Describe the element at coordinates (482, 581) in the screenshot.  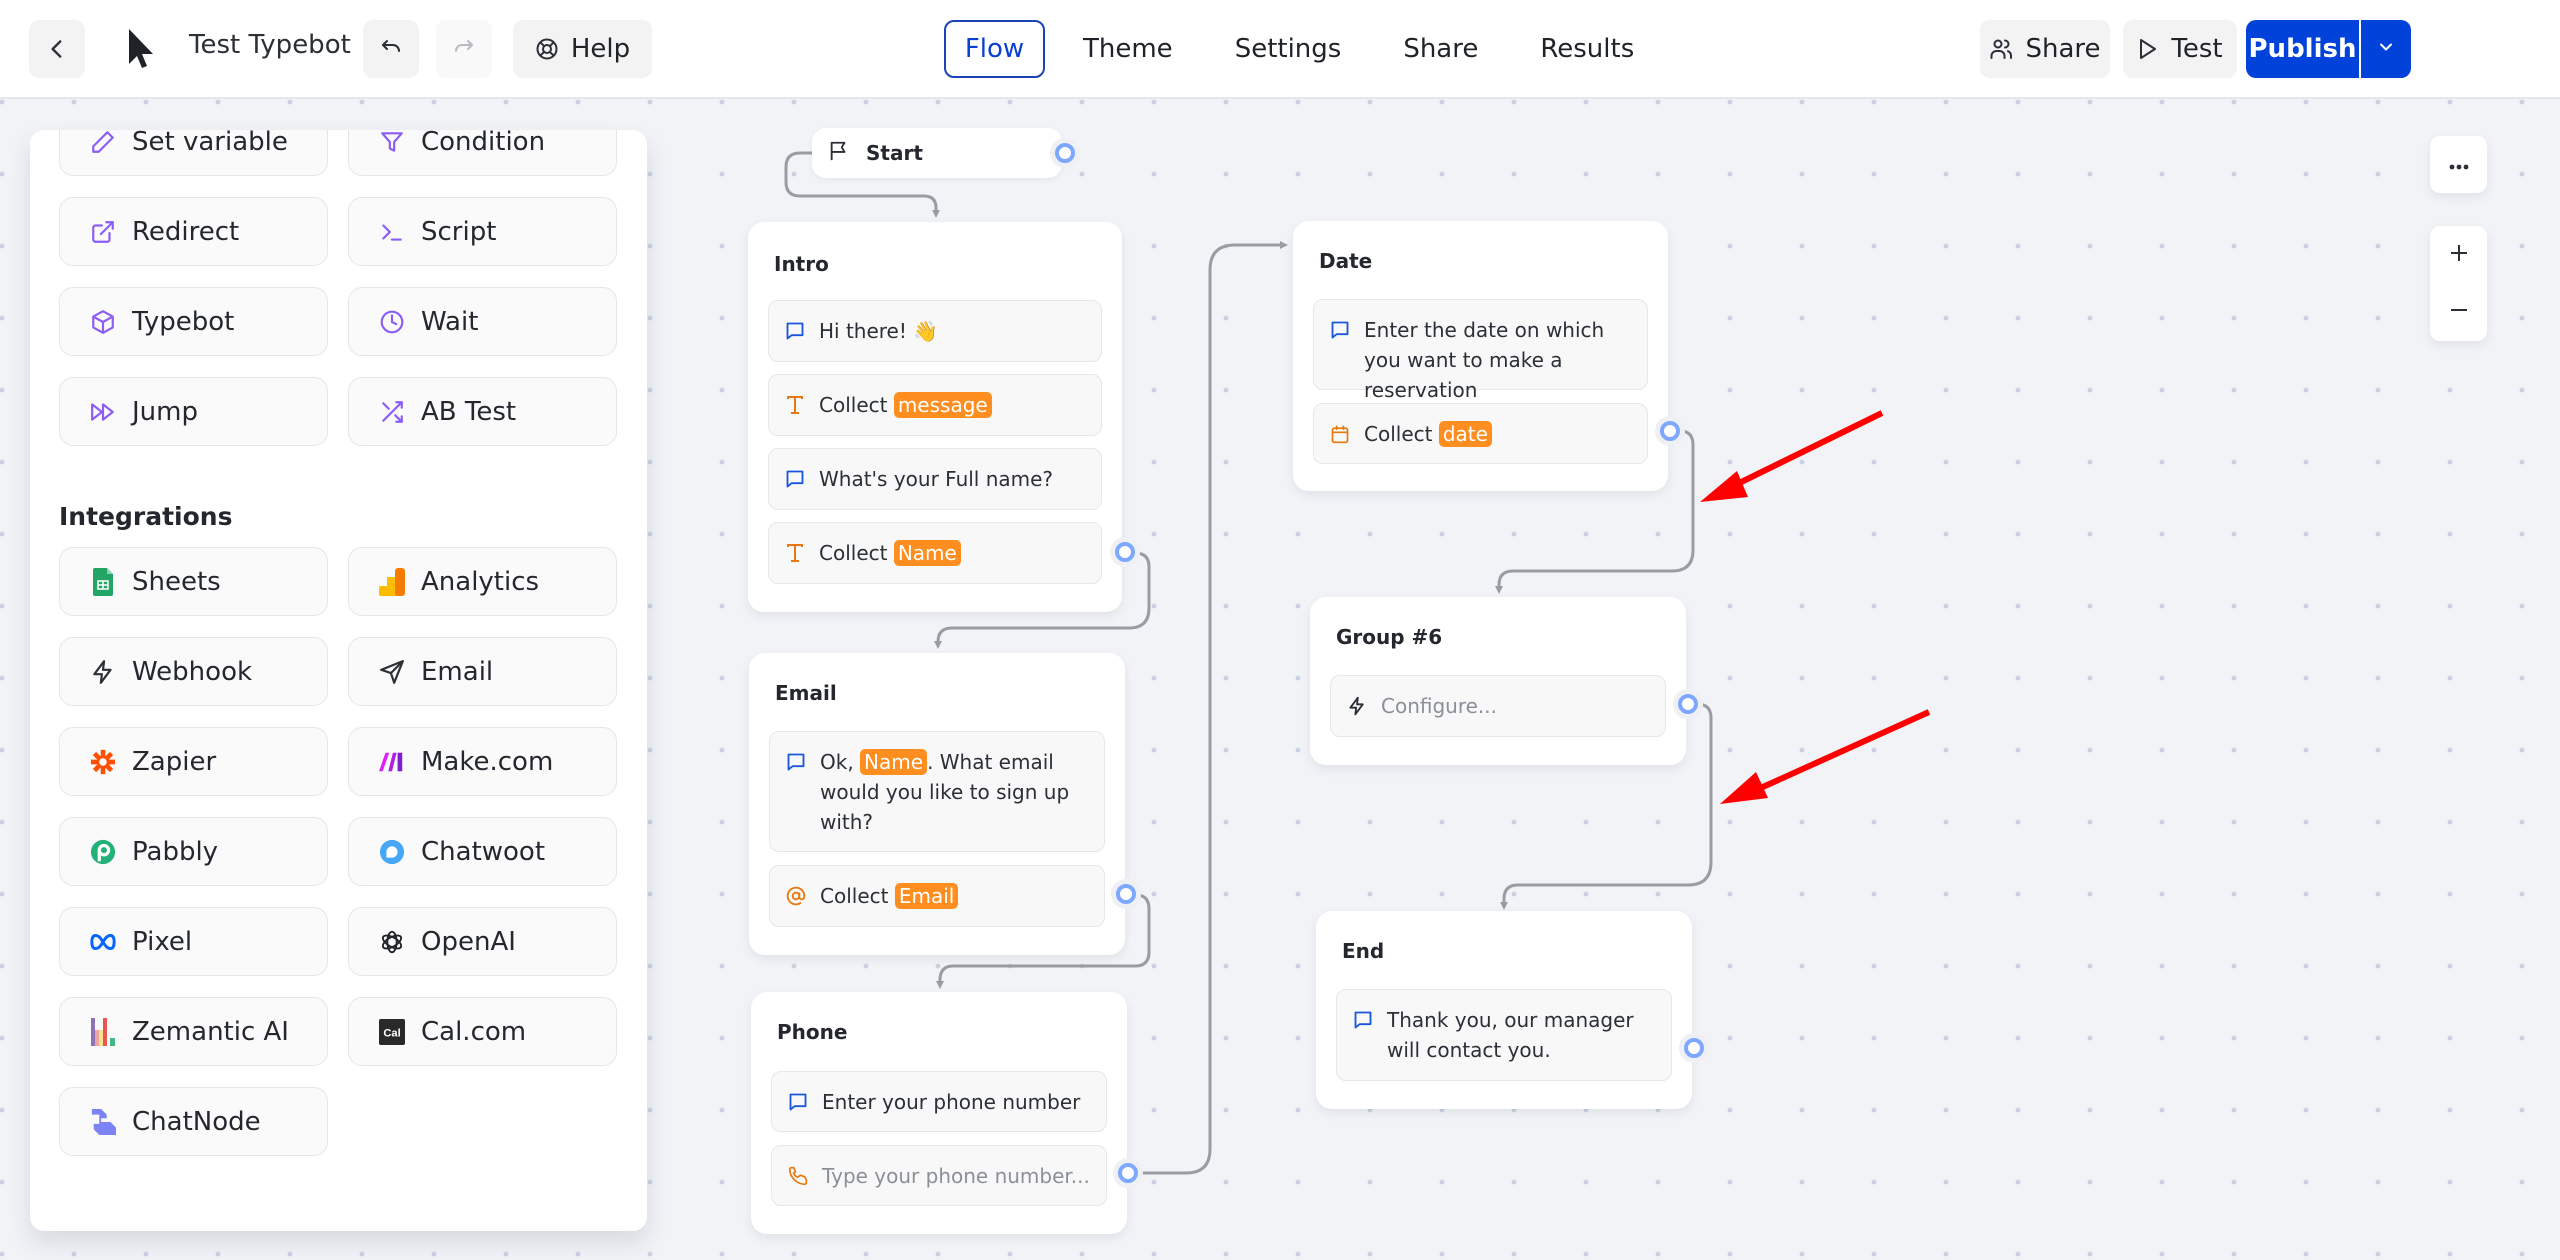
I see `sidebar-item-analytics: Analytics` at that location.